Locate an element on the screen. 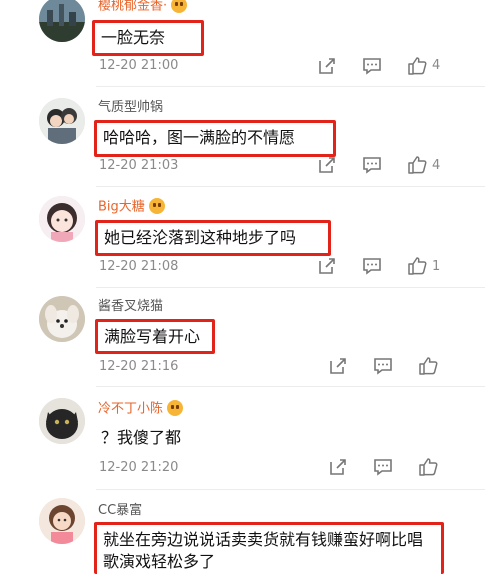 This screenshot has height=574, width=485. comment-text: 她已经沦落到这种地步了吗 is located at coordinates (213, 238).